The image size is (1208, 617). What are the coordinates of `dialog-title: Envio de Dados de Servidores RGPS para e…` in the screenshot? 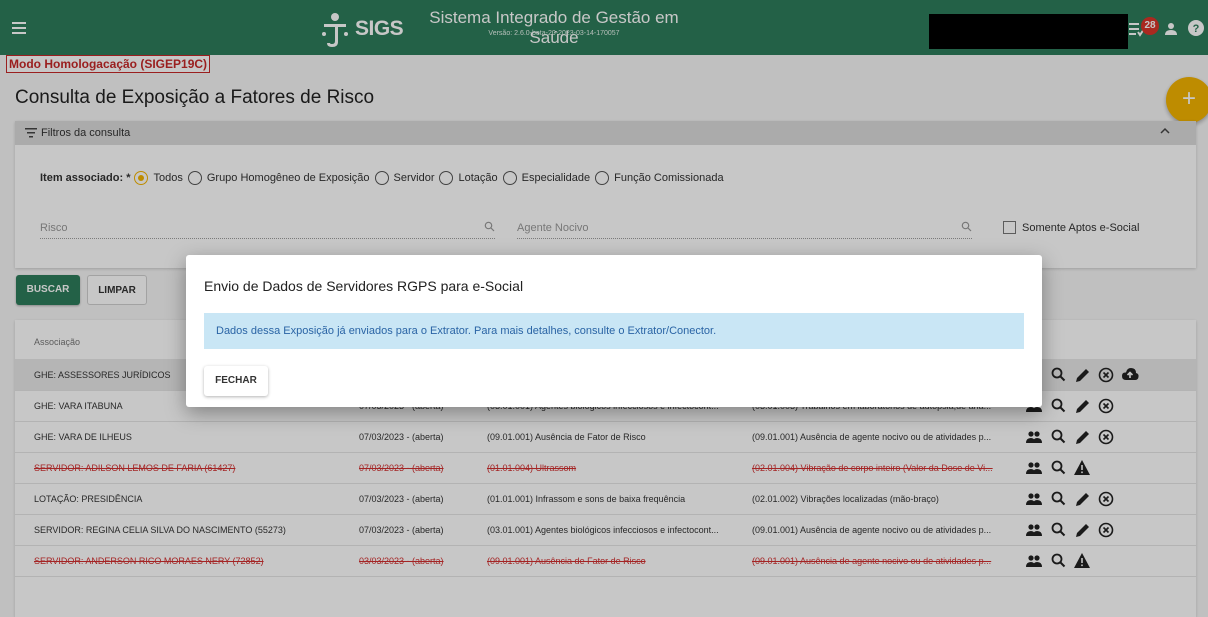 It's located at (364, 286).